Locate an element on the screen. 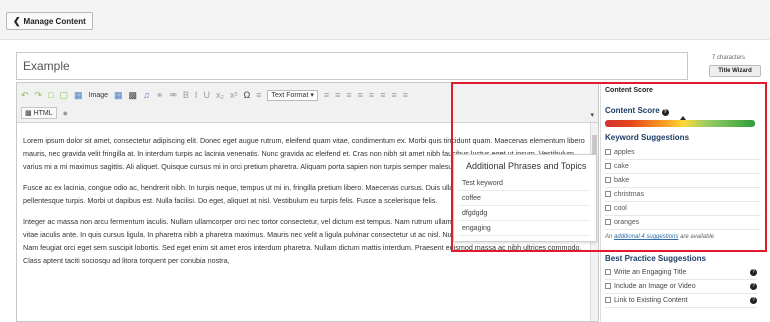  italic-icon: I is located at coordinates (196, 95).